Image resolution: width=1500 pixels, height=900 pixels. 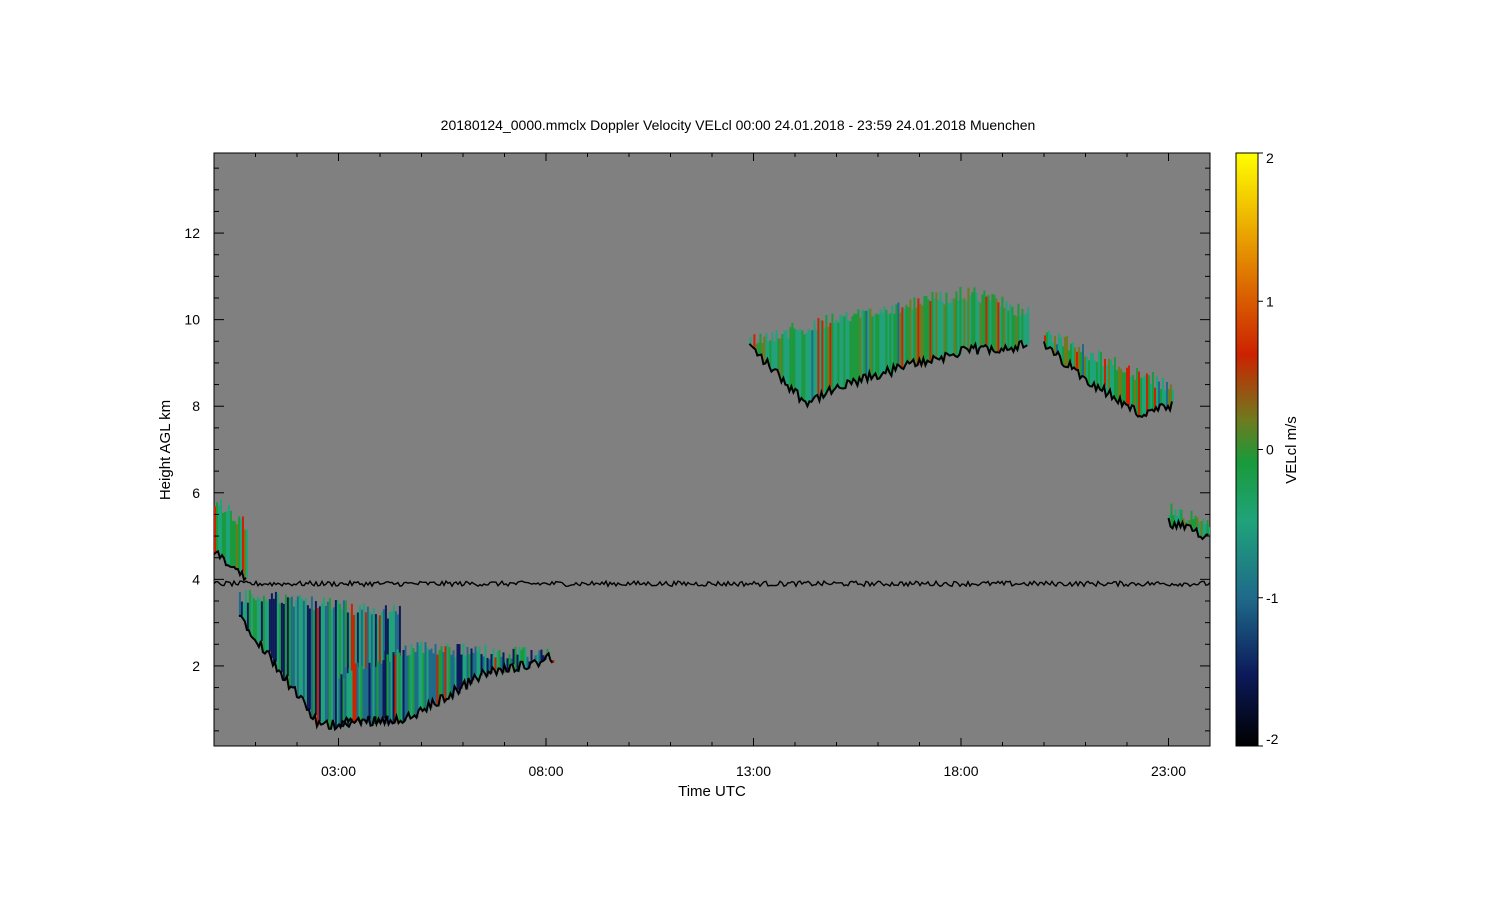 What do you see at coordinates (753, 771) in the screenshot?
I see `x-tick-label: 13:00` at bounding box center [753, 771].